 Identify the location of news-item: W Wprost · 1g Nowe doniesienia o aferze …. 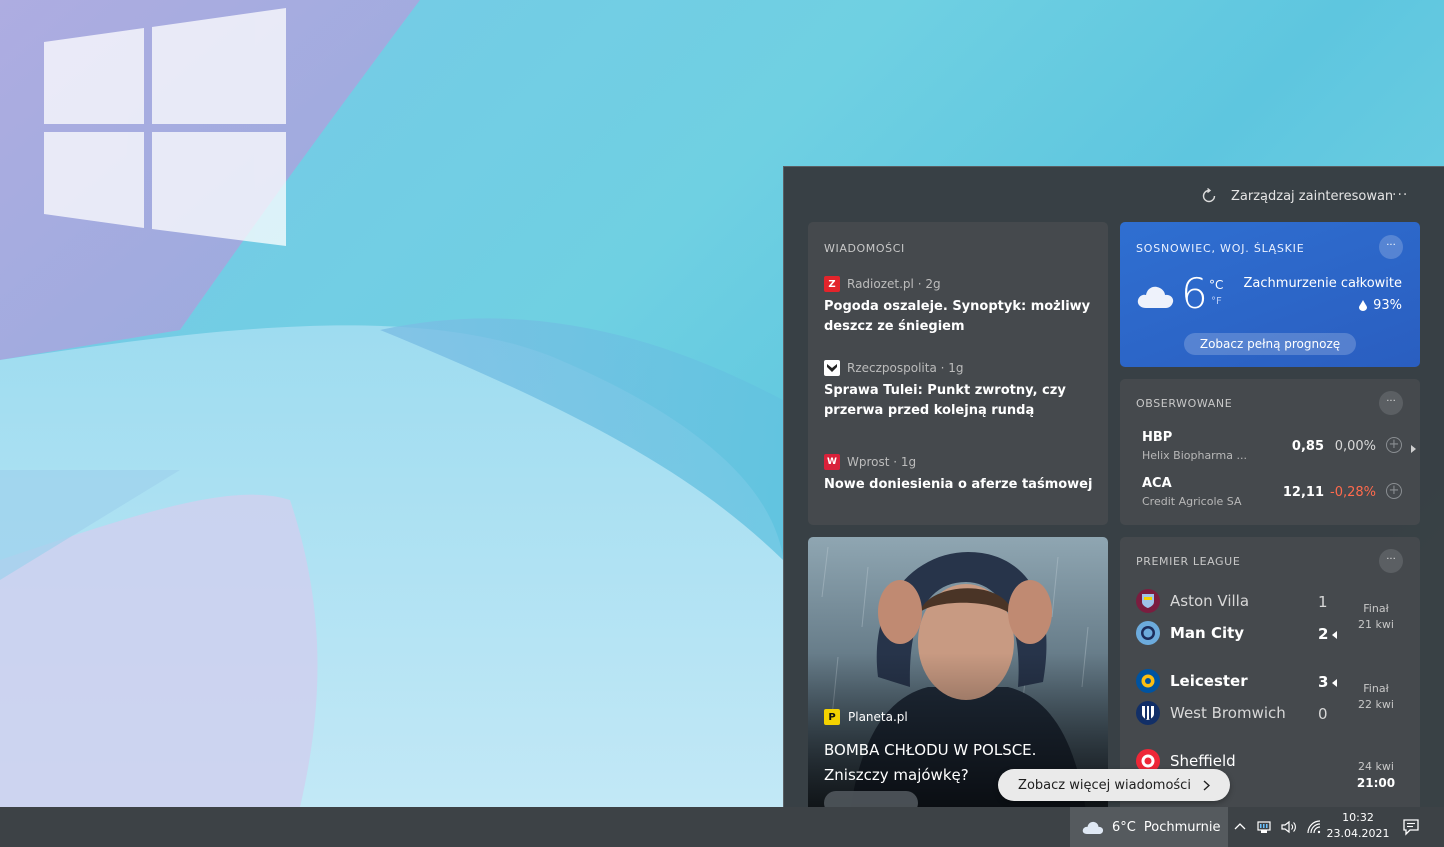
(959, 474).